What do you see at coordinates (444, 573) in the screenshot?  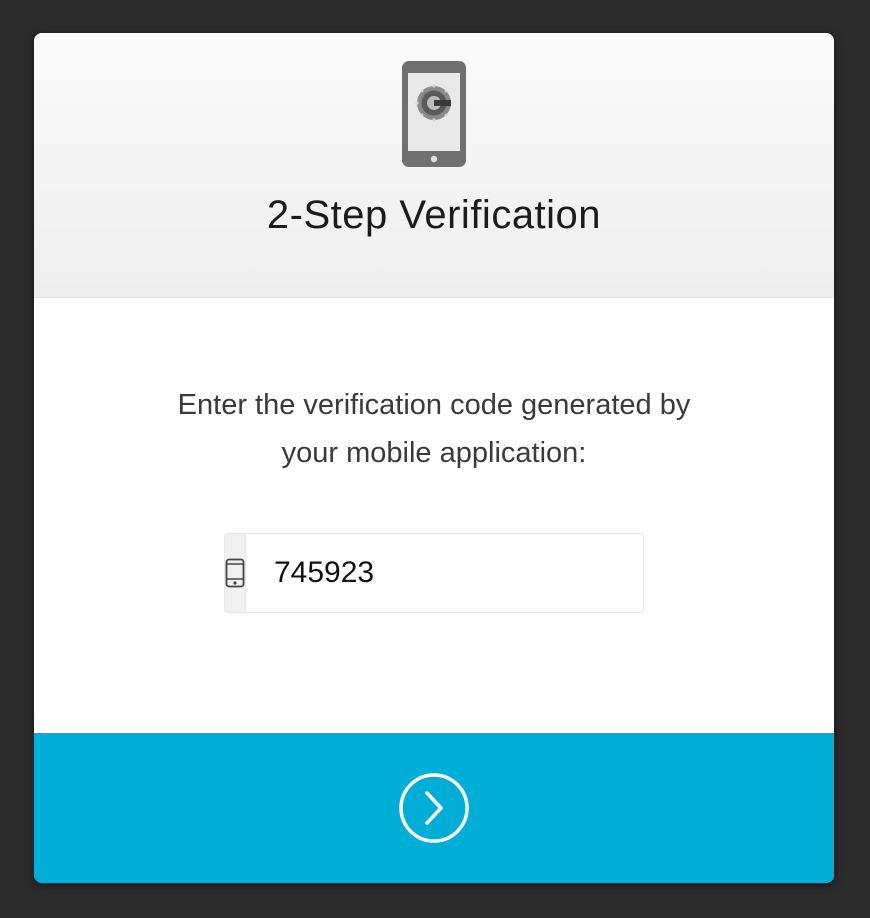 I see `verification-code-input` at bounding box center [444, 573].